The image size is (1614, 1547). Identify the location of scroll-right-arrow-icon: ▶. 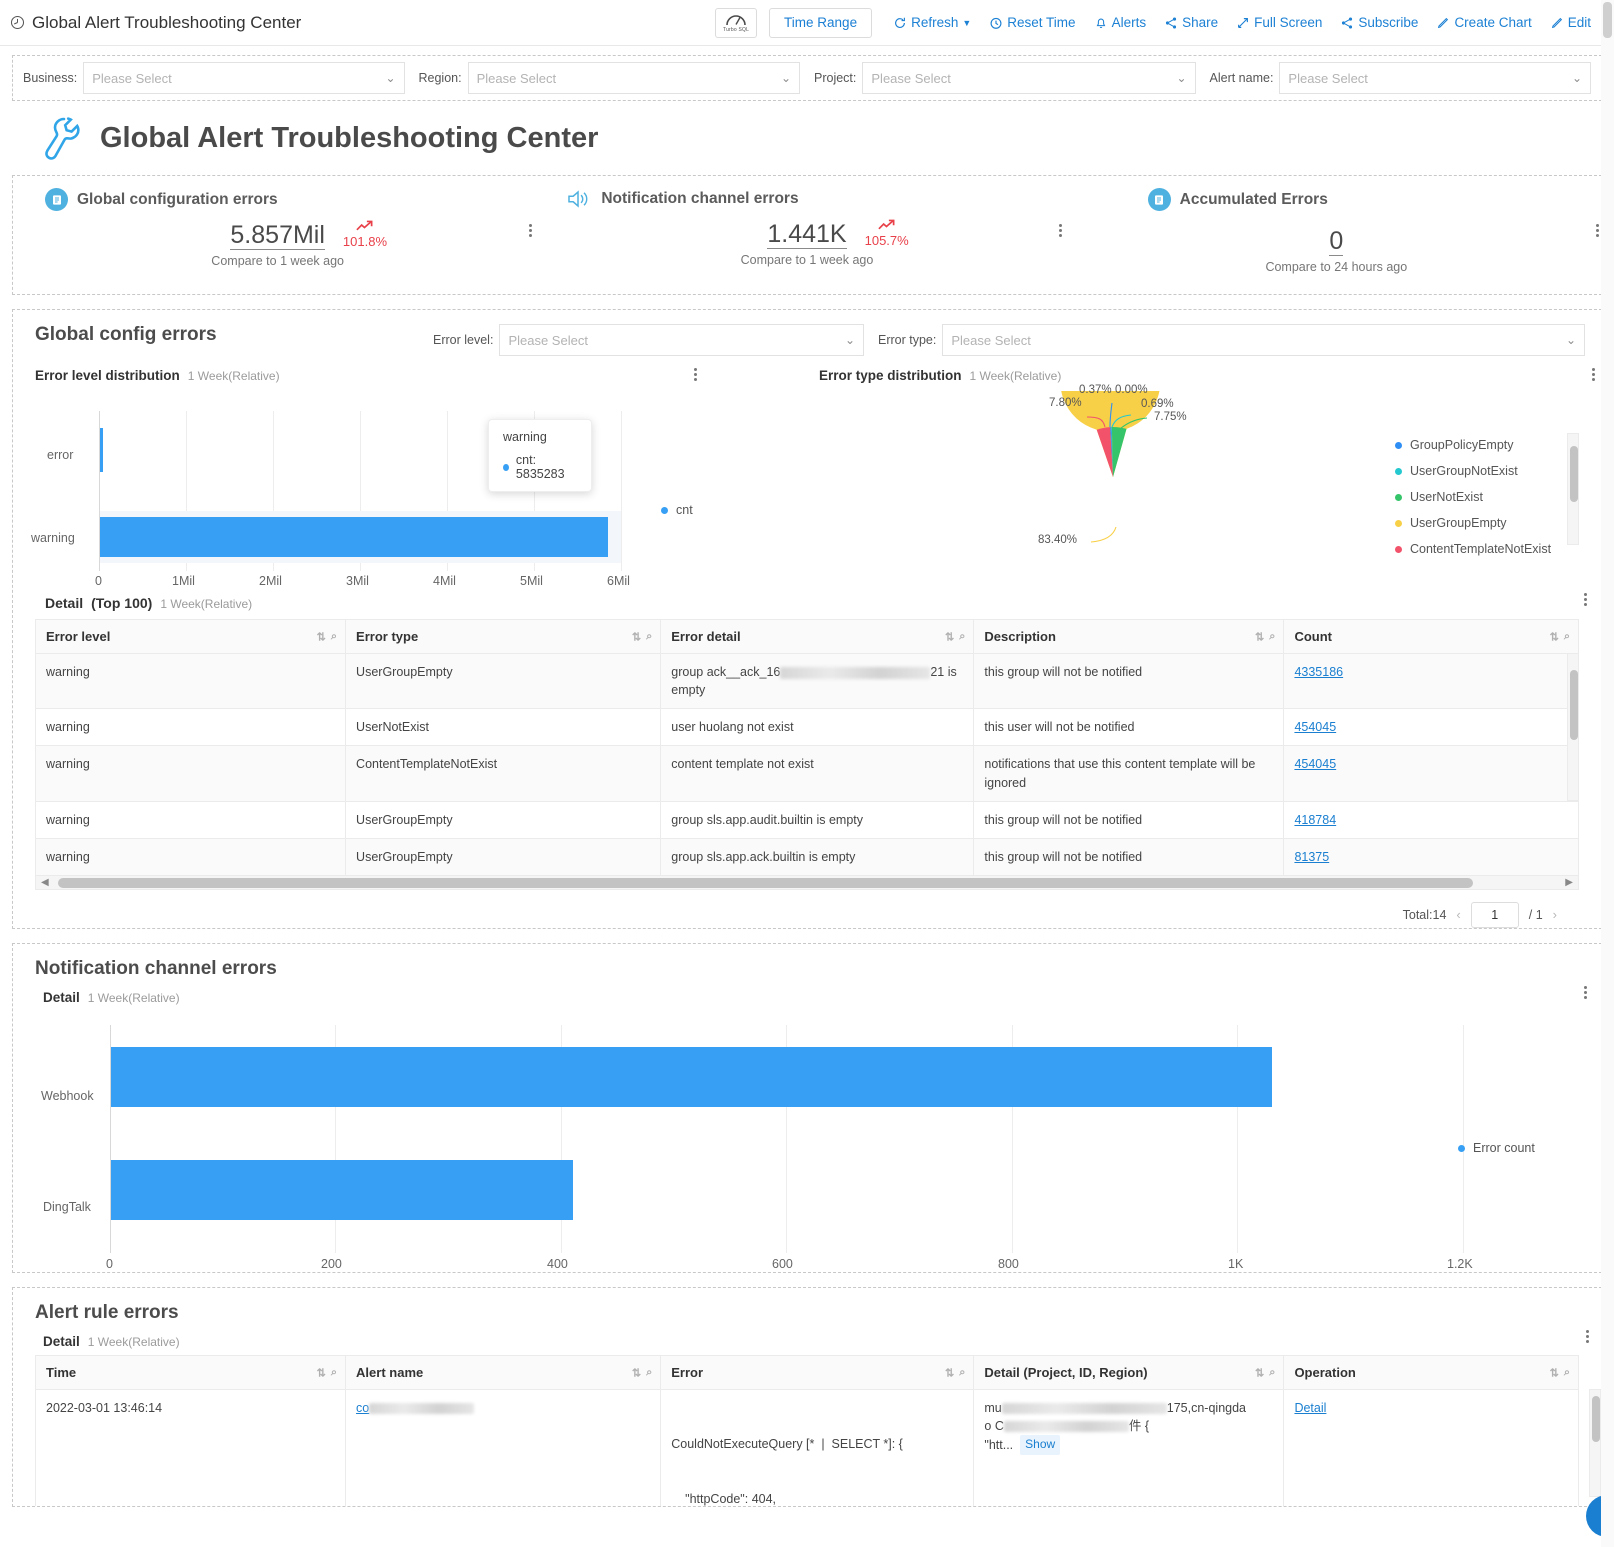
(1569, 882).